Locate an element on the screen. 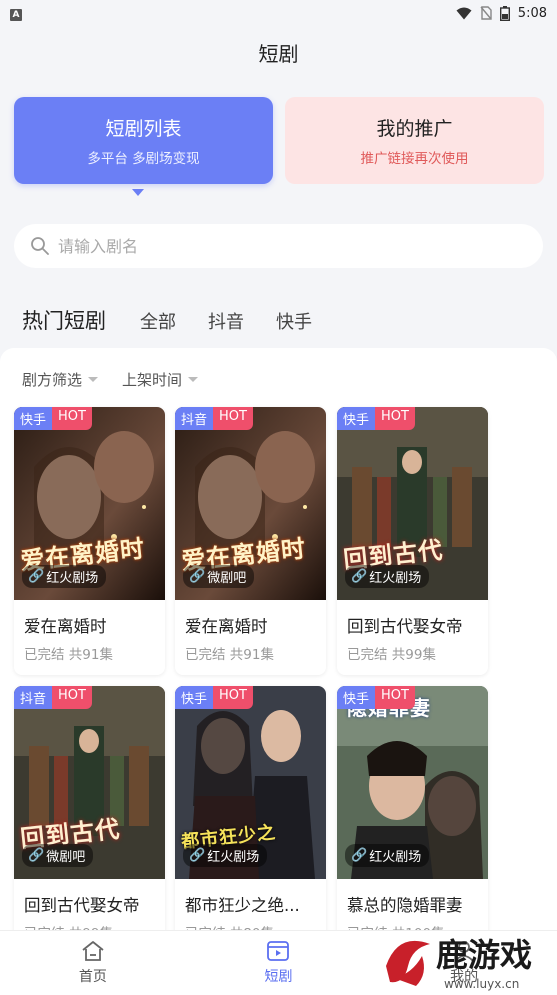 This screenshot has height=995, width=557. my-promotion-card: 我的推广 推广链接再次使用 is located at coordinates (414, 140).